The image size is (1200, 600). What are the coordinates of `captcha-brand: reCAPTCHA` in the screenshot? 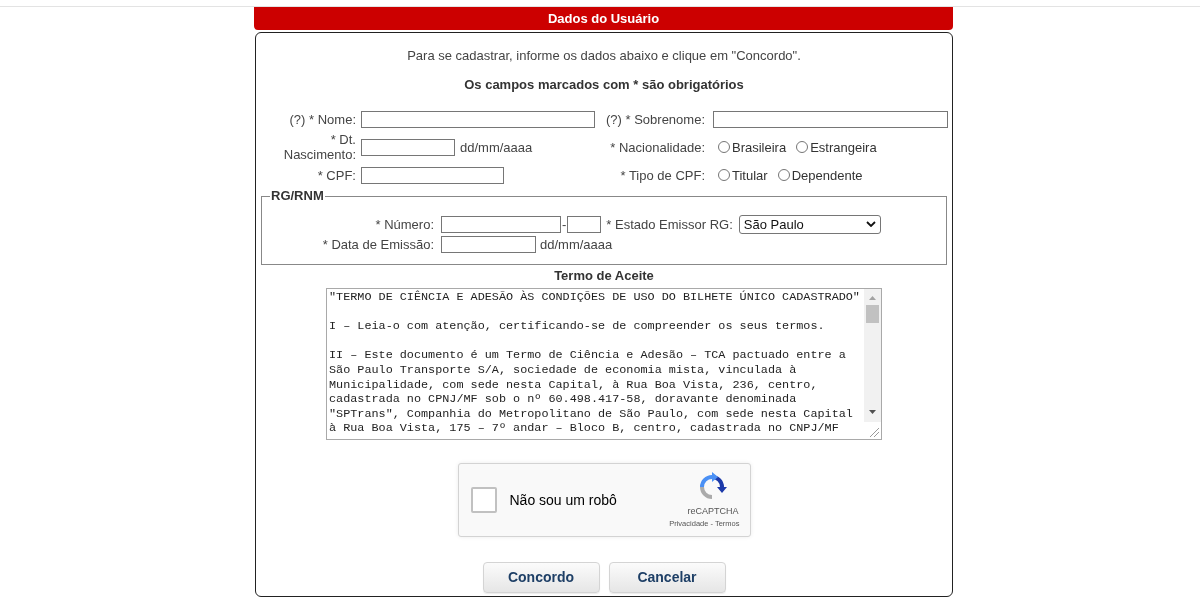 It's located at (713, 511).